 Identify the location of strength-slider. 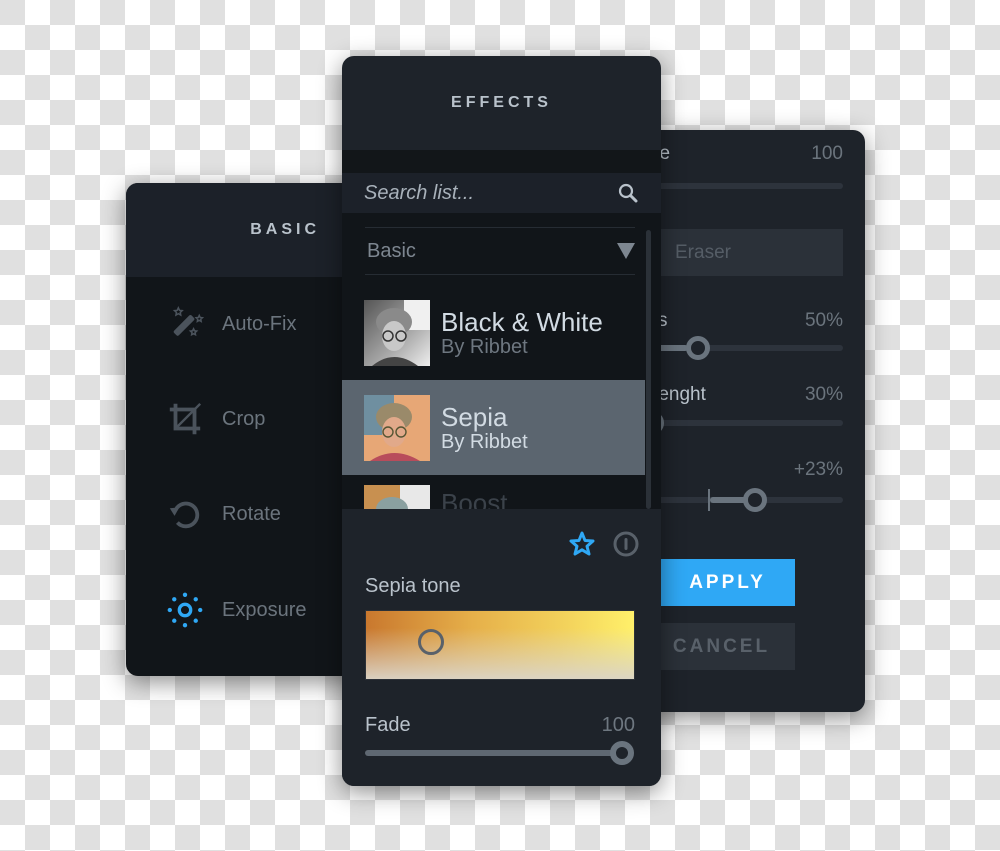
(741, 423).